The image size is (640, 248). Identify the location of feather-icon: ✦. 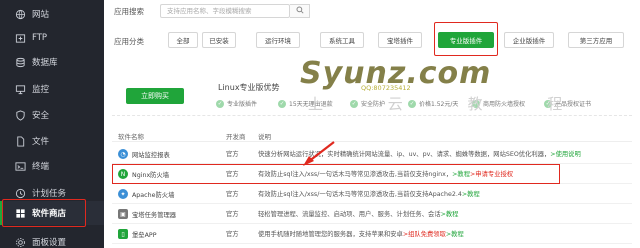
(123, 194).